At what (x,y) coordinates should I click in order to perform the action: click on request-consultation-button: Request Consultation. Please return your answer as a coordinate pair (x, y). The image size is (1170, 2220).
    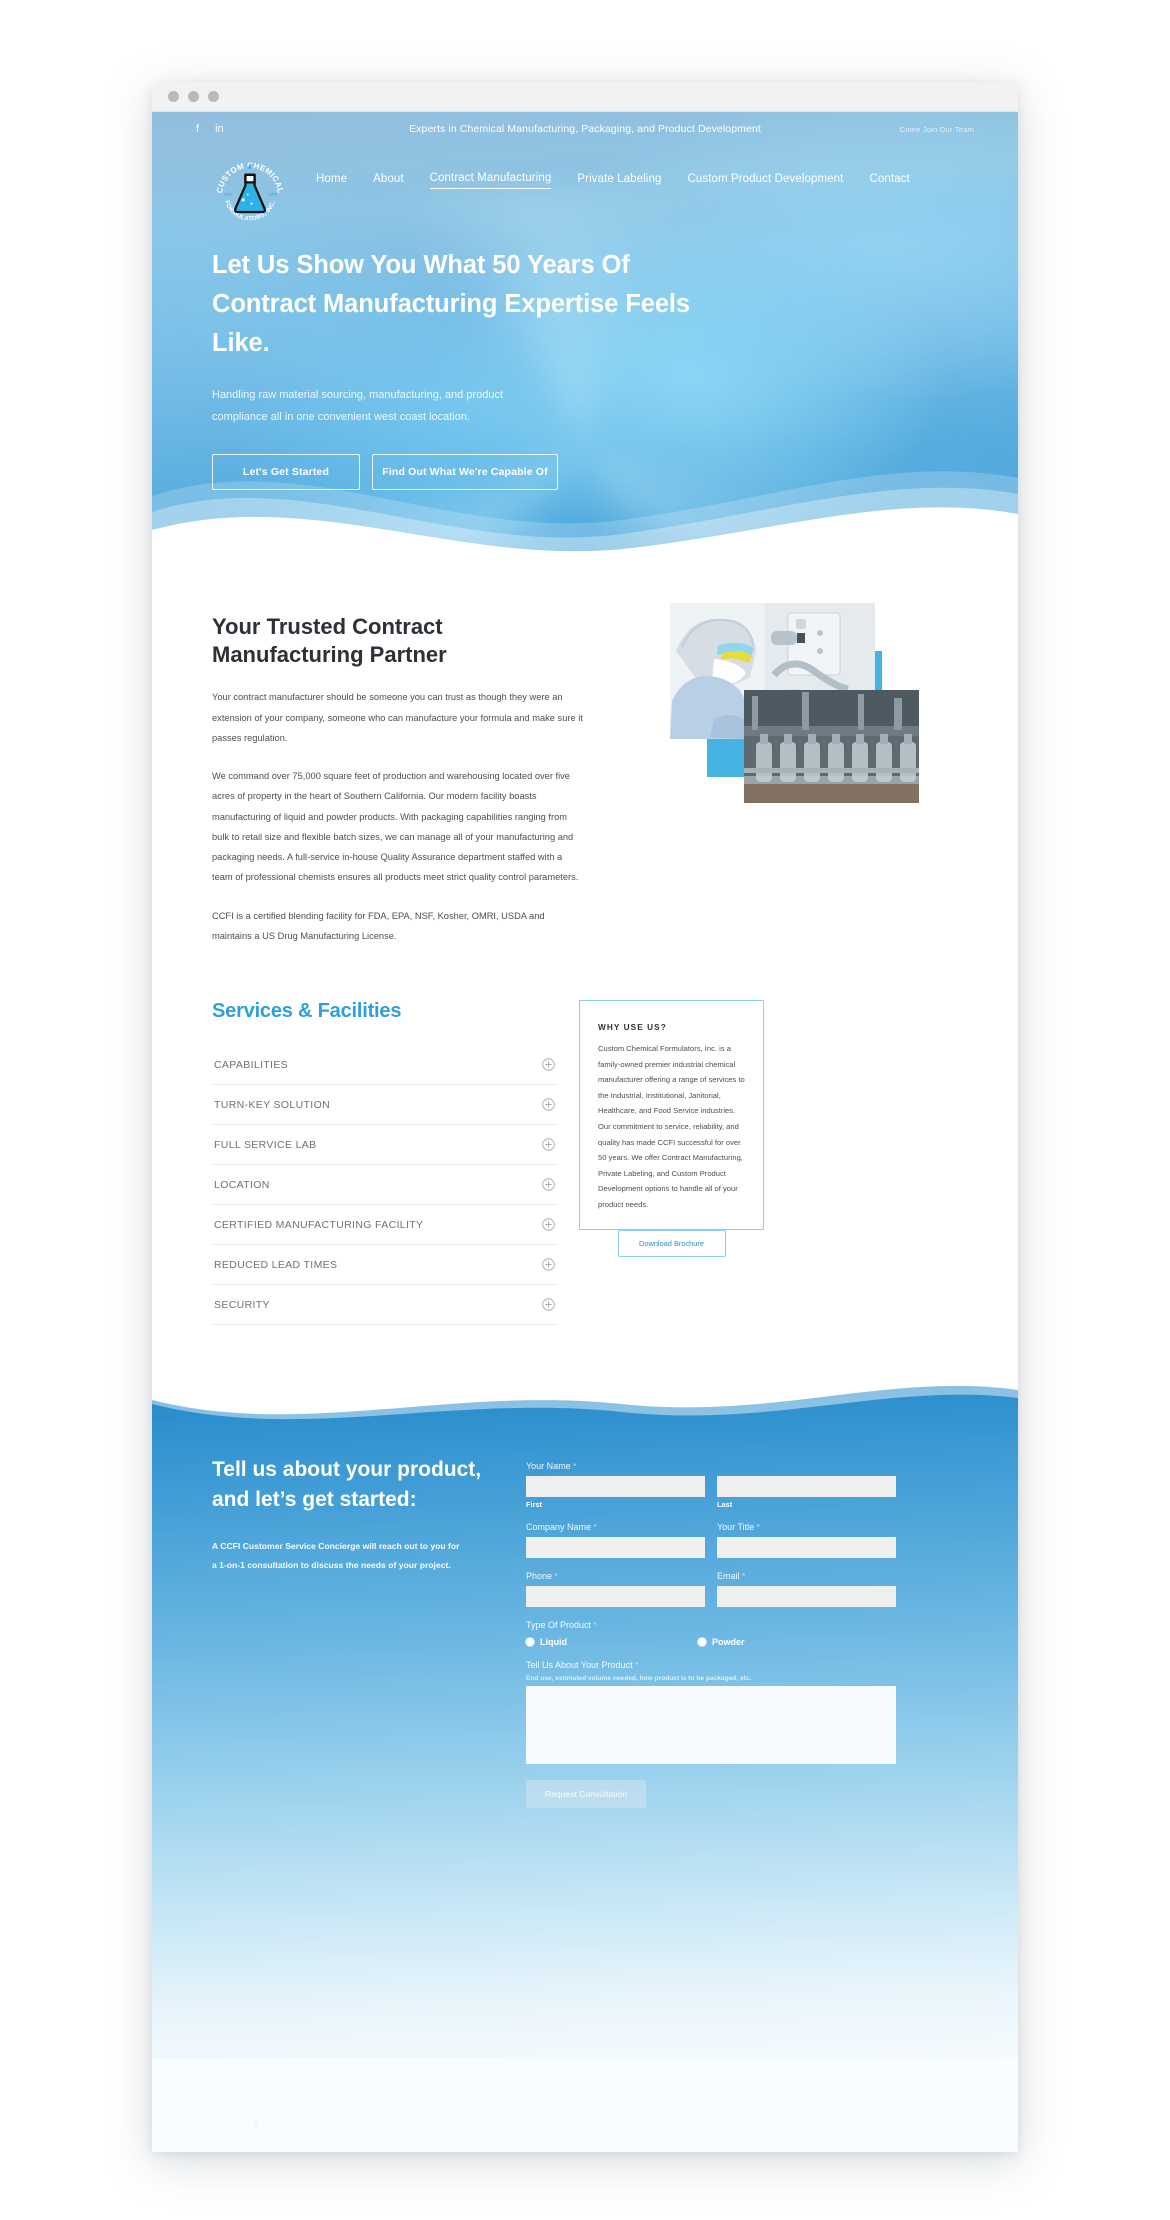
    Looking at the image, I should click on (586, 1794).